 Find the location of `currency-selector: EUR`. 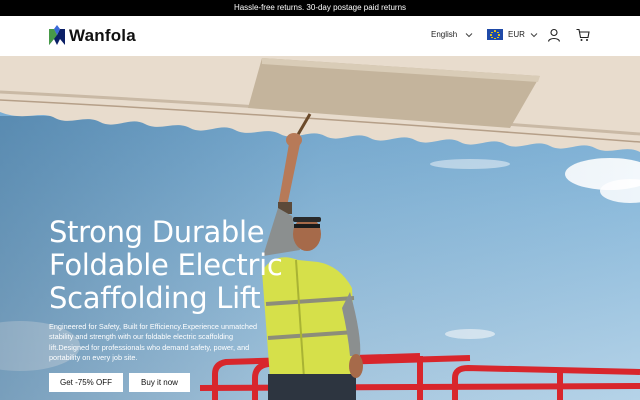

currency-selector: EUR is located at coordinates (512, 34).